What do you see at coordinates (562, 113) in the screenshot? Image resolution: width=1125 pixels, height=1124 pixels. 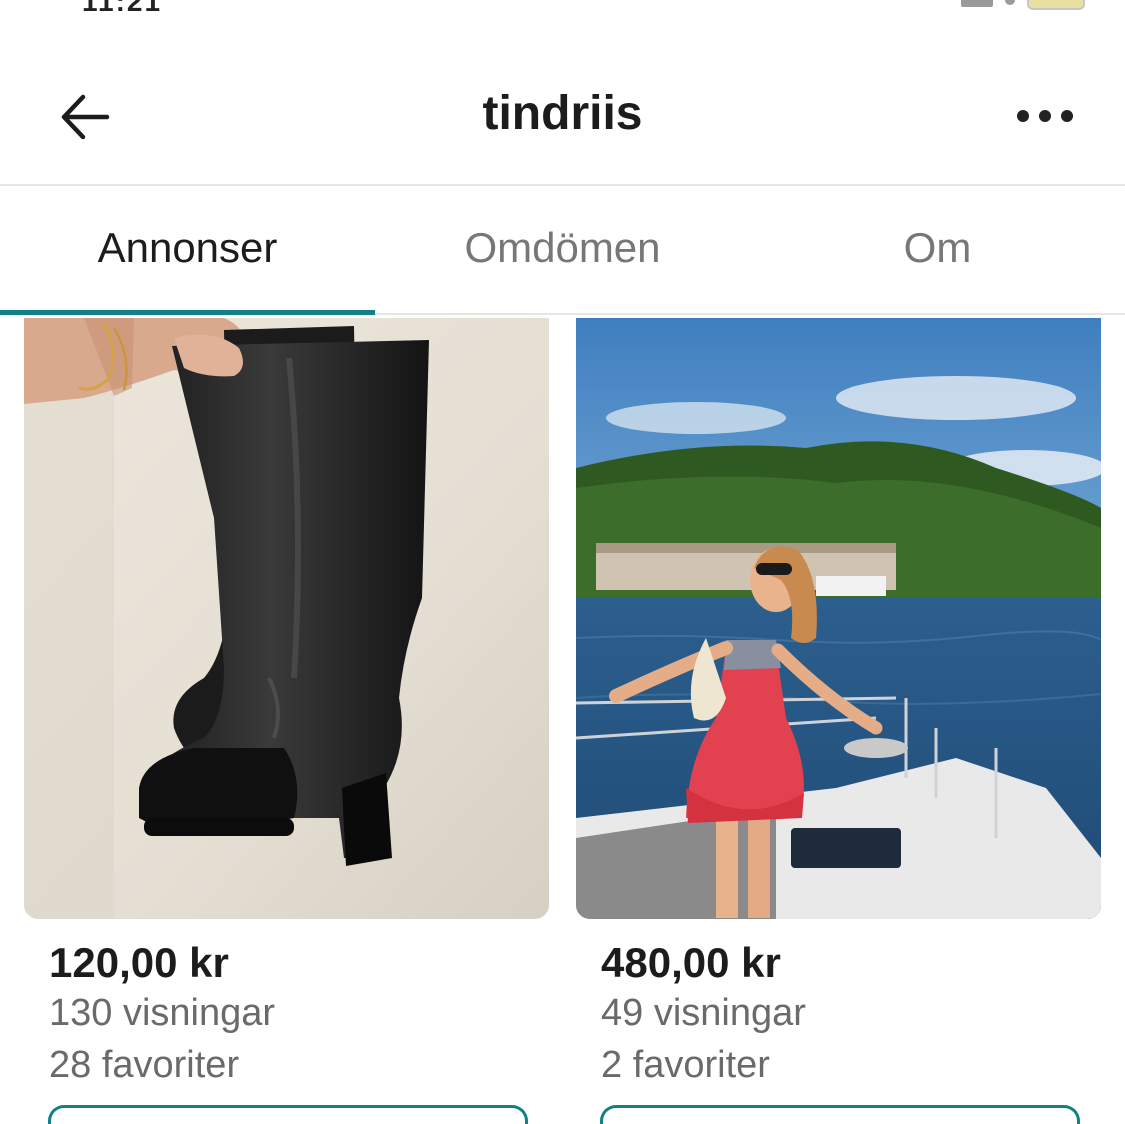 I see `page-title: tindriis` at bounding box center [562, 113].